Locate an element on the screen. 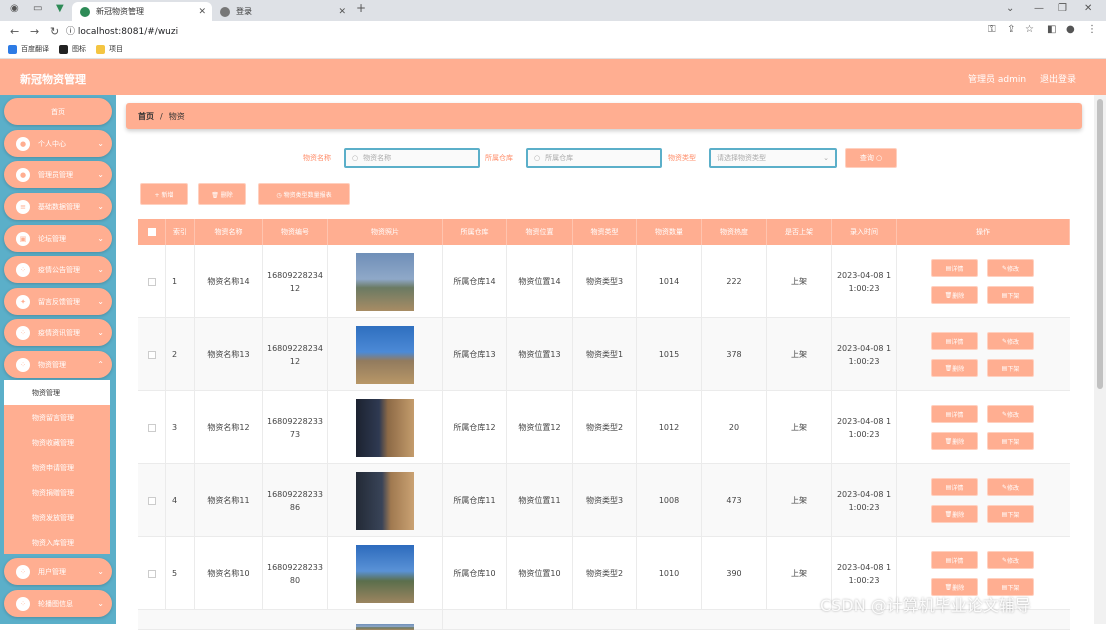 Image resolution: width=1106 pixels, height=630 pixels. sidebar-item-news: ⁘ 疫情资讯管理 ⌄ is located at coordinates (58, 332).